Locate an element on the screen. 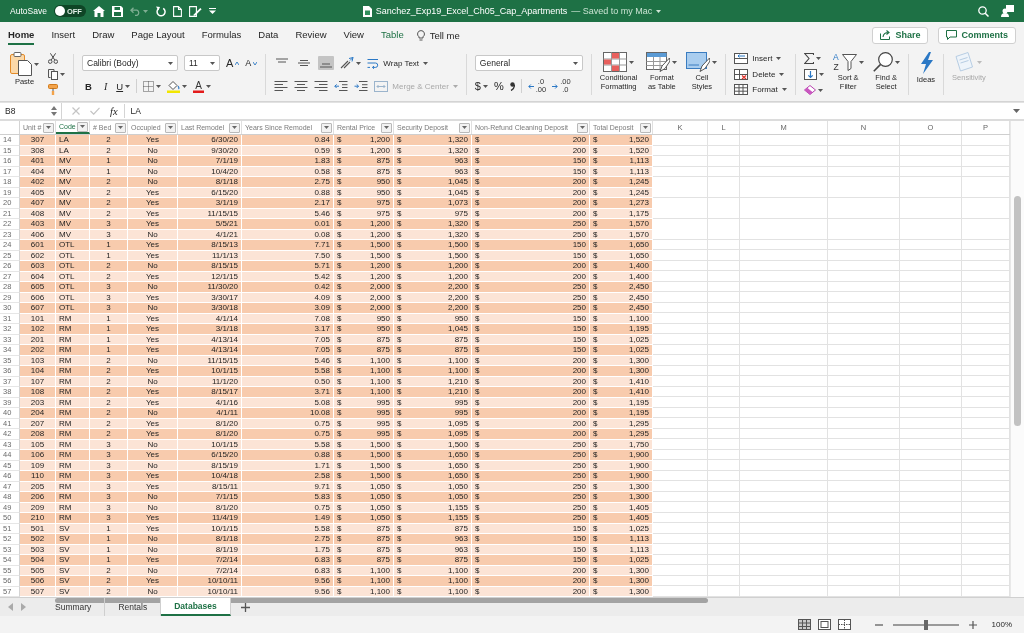  text-orientation-icon is located at coordinates (347, 63).